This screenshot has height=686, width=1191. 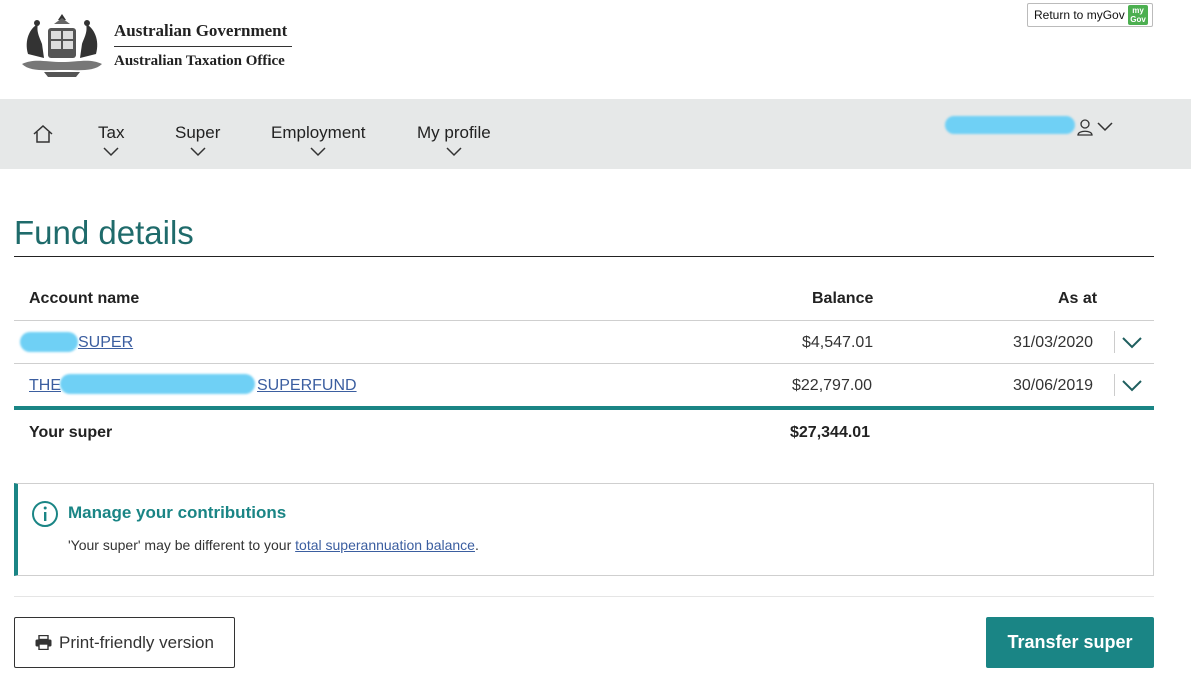 I want to click on balance-value: $22,797.00, so click(x=832, y=385).